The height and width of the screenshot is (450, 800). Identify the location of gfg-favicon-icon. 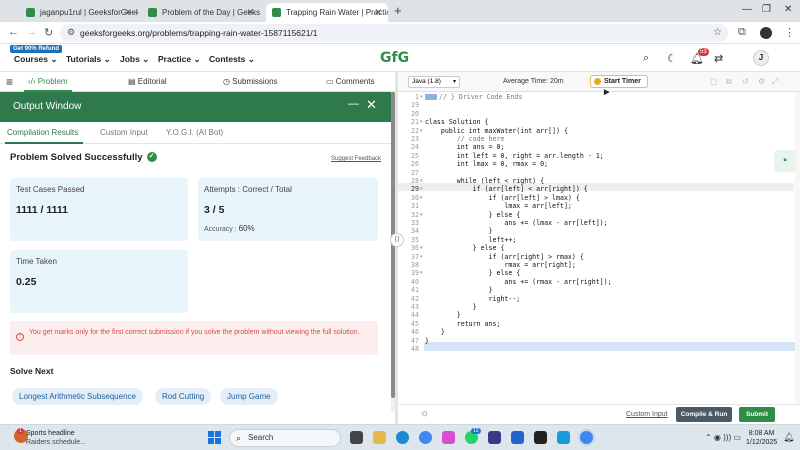
(152, 12).